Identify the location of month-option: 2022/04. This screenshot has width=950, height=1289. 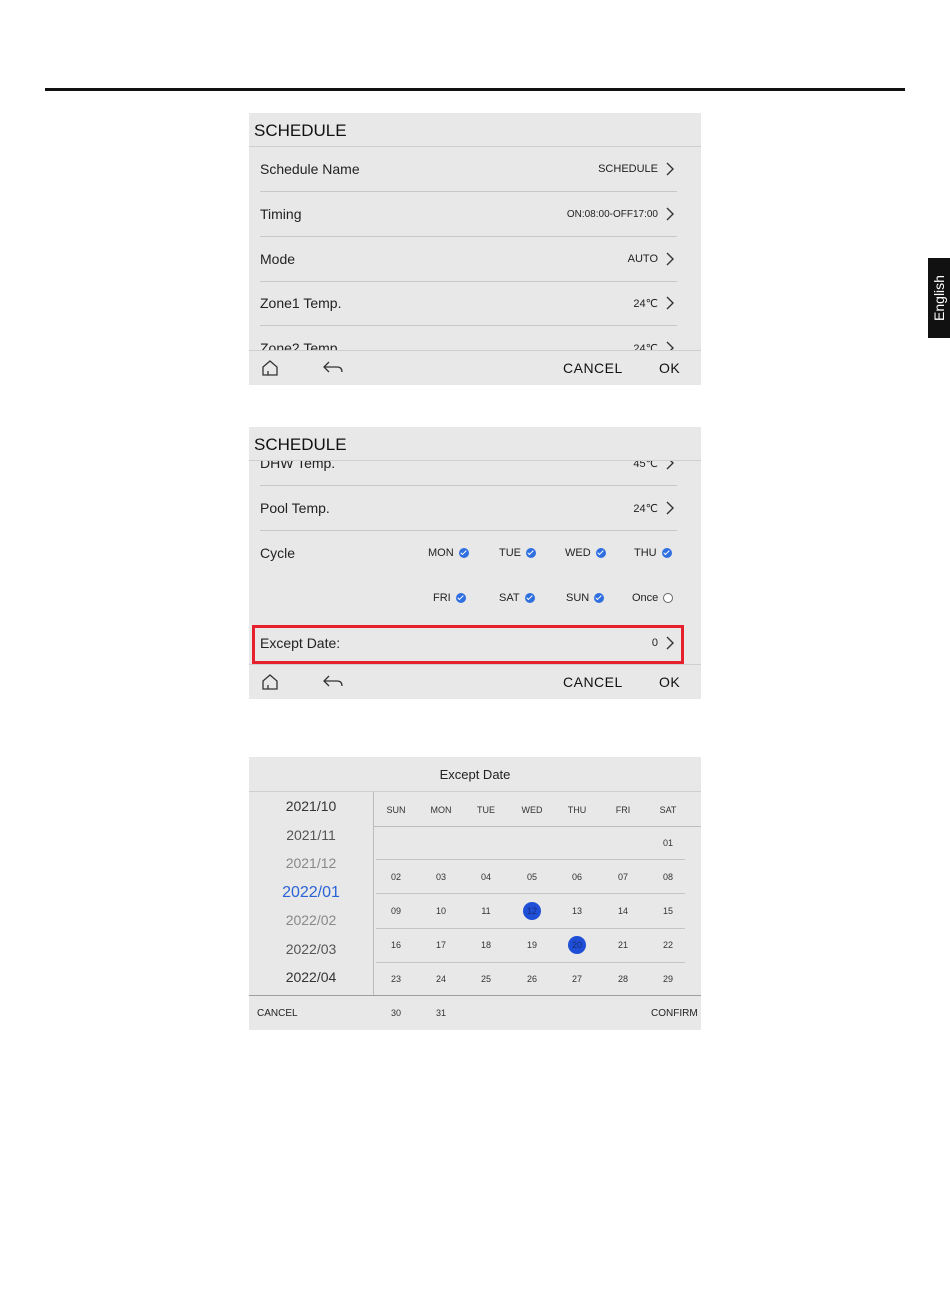
(311, 977).